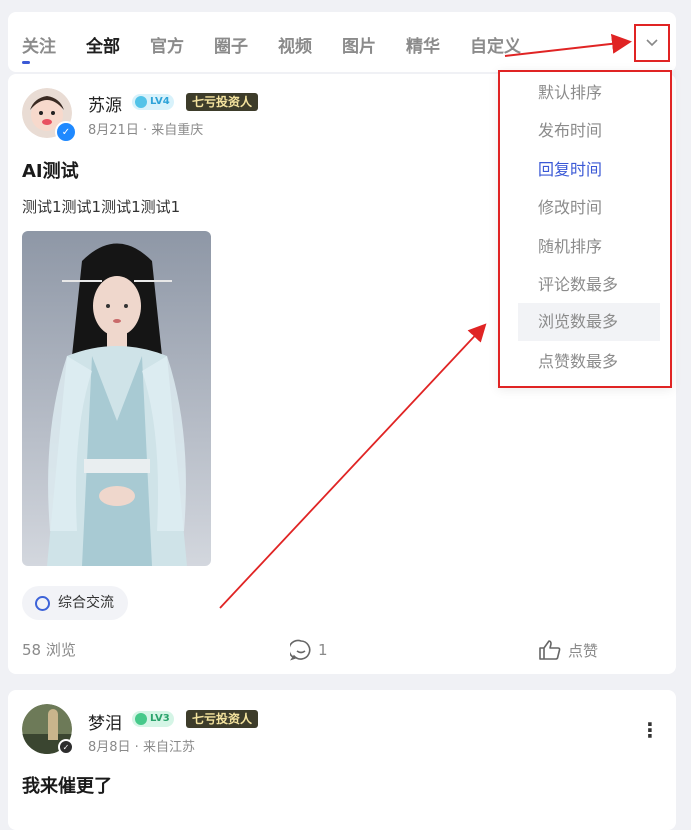 This screenshot has width=691, height=830. I want to click on tab-circles: 圈子, so click(231, 44).